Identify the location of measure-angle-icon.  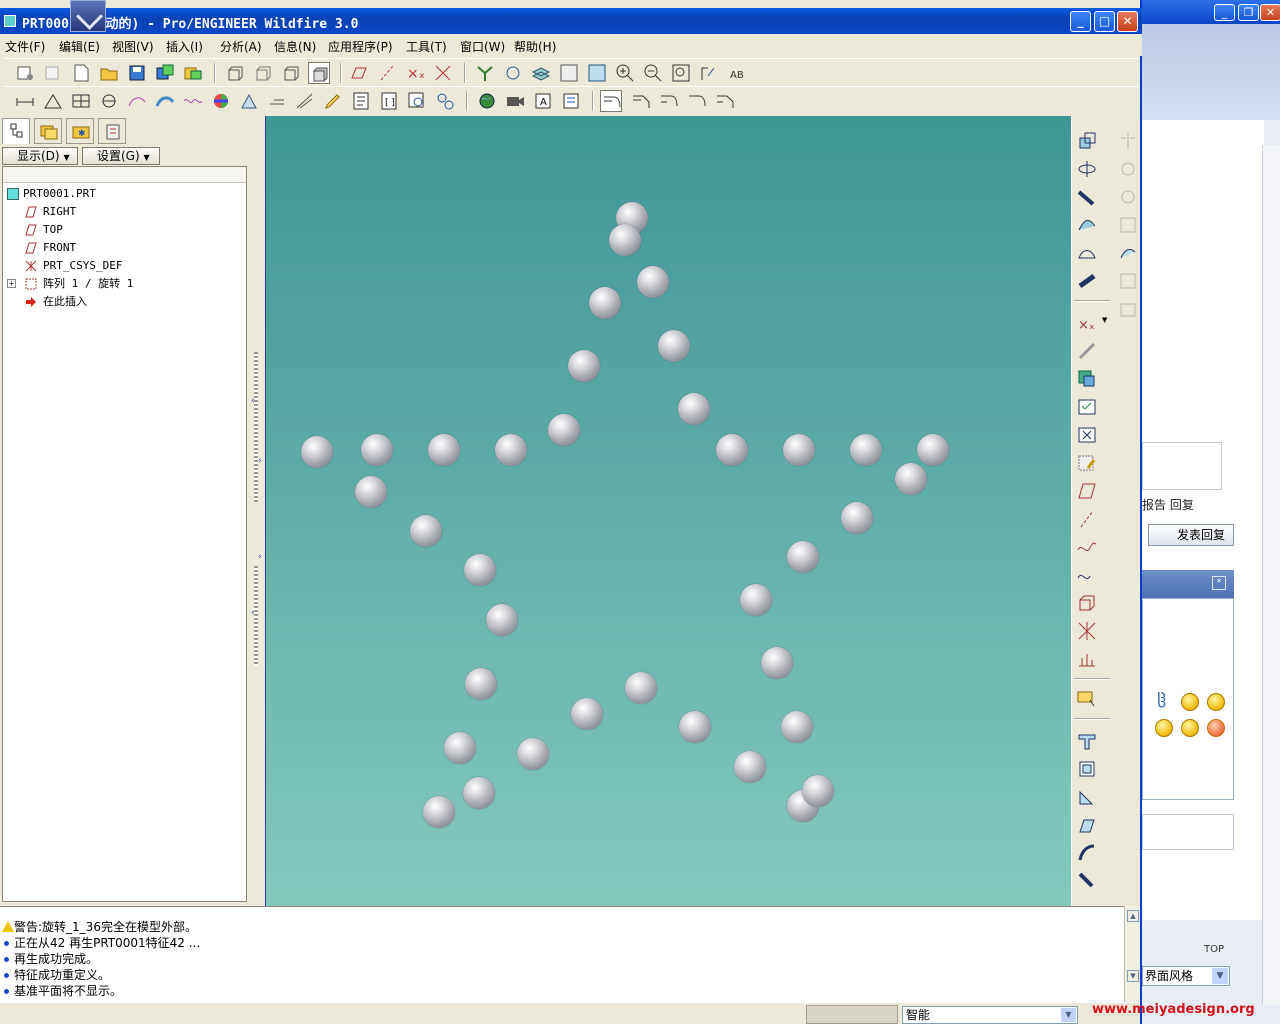
(53, 101).